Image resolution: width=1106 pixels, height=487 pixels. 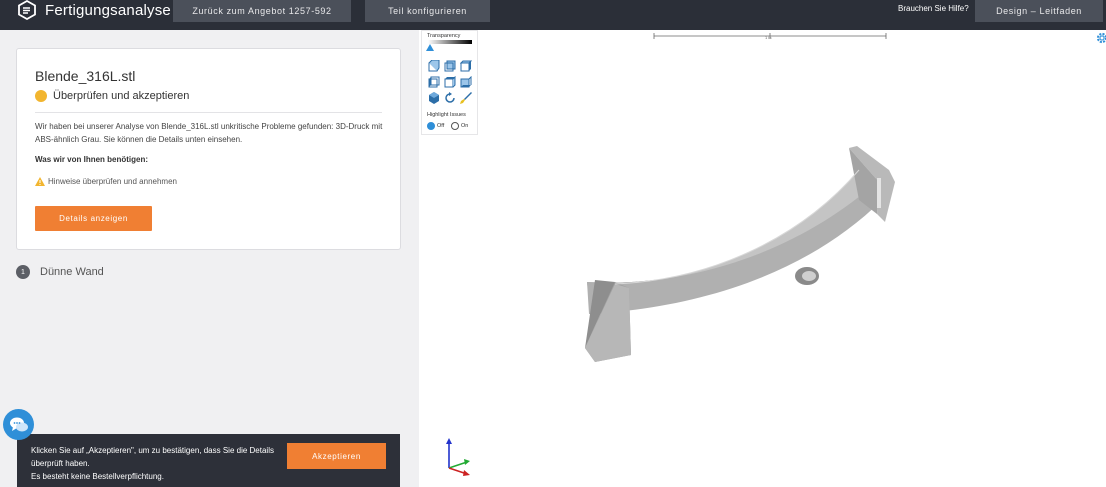 I want to click on accept-button: Akzeptieren, so click(x=336, y=456).